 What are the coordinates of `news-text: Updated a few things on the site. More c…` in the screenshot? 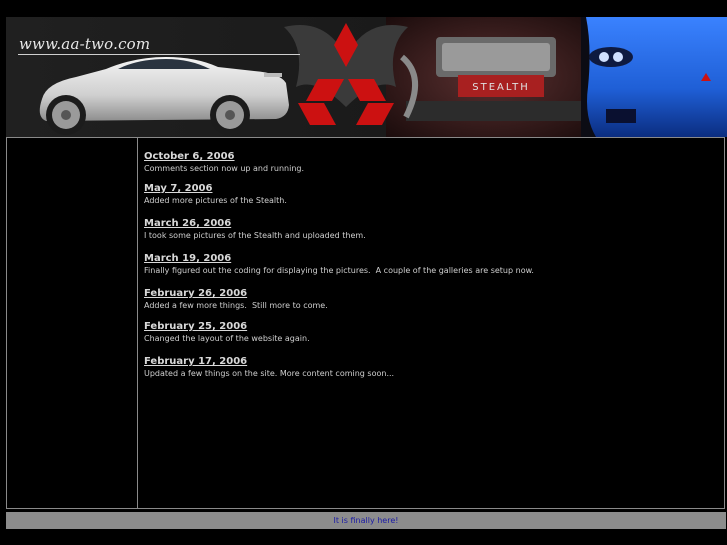 It's located at (269, 373).